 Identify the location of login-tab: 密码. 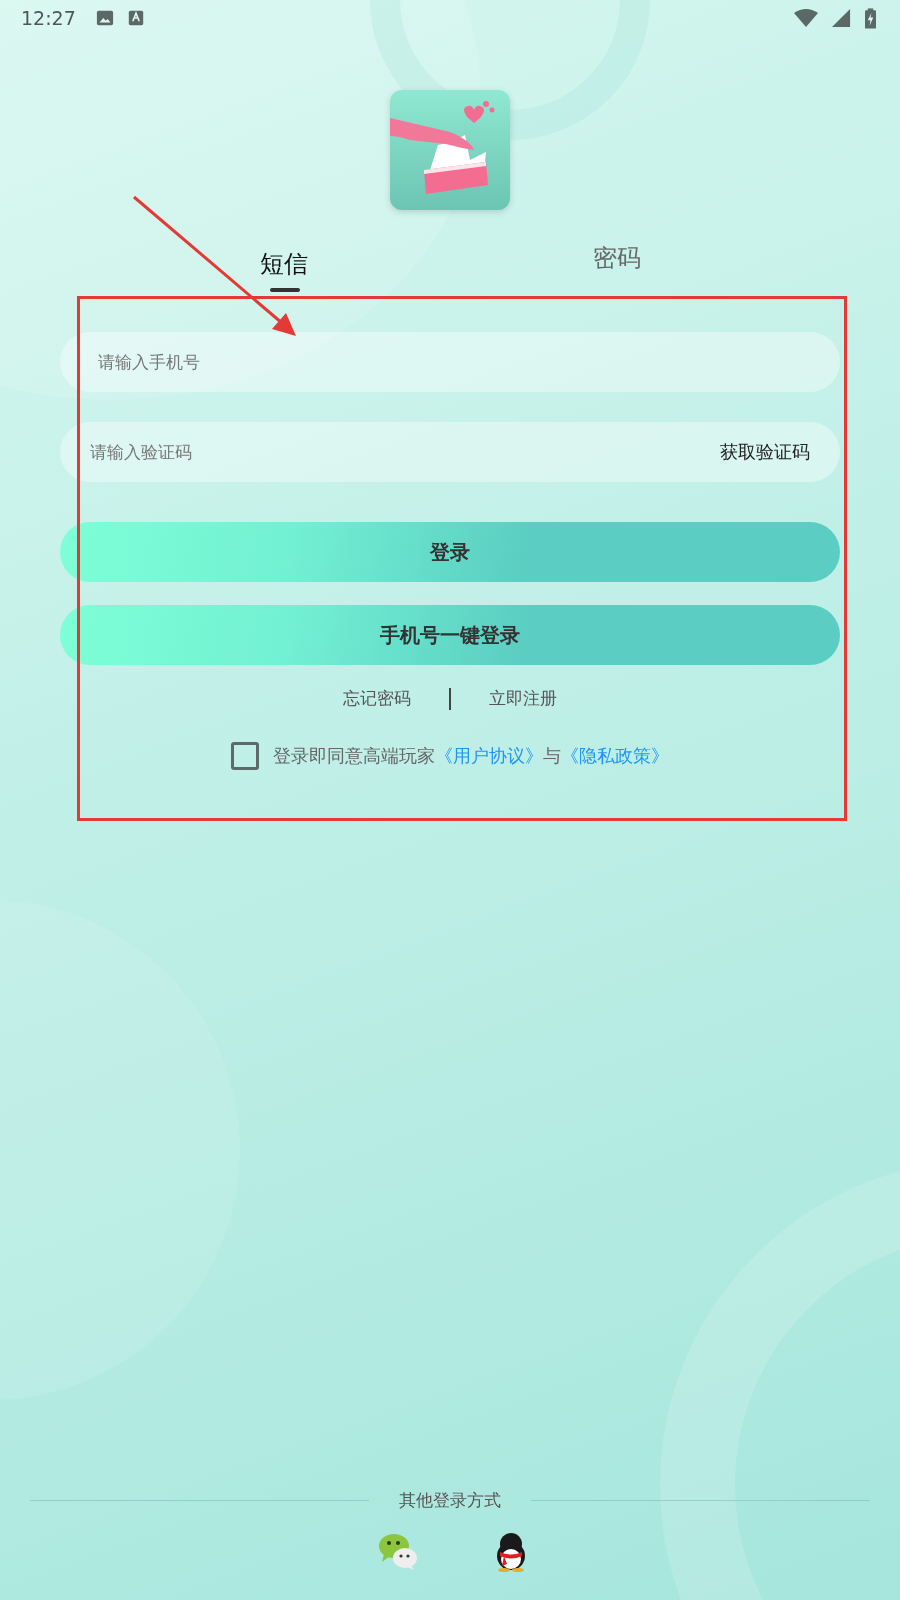
(735, 262).